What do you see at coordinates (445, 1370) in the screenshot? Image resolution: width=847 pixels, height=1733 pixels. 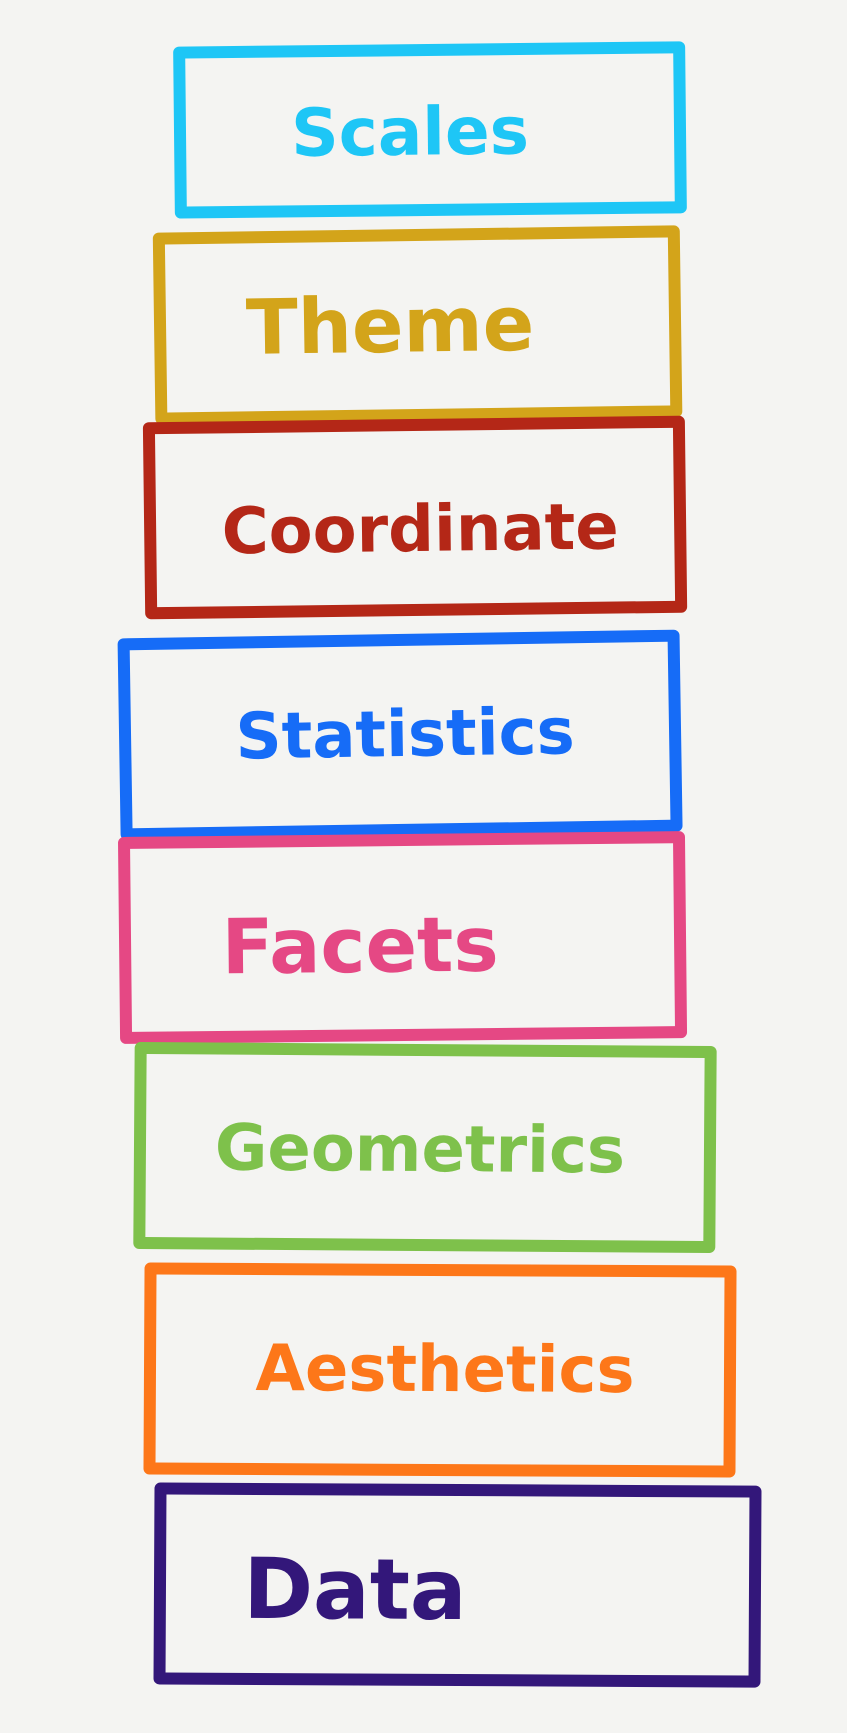 I see `layer-label: Aesthetics` at bounding box center [445, 1370].